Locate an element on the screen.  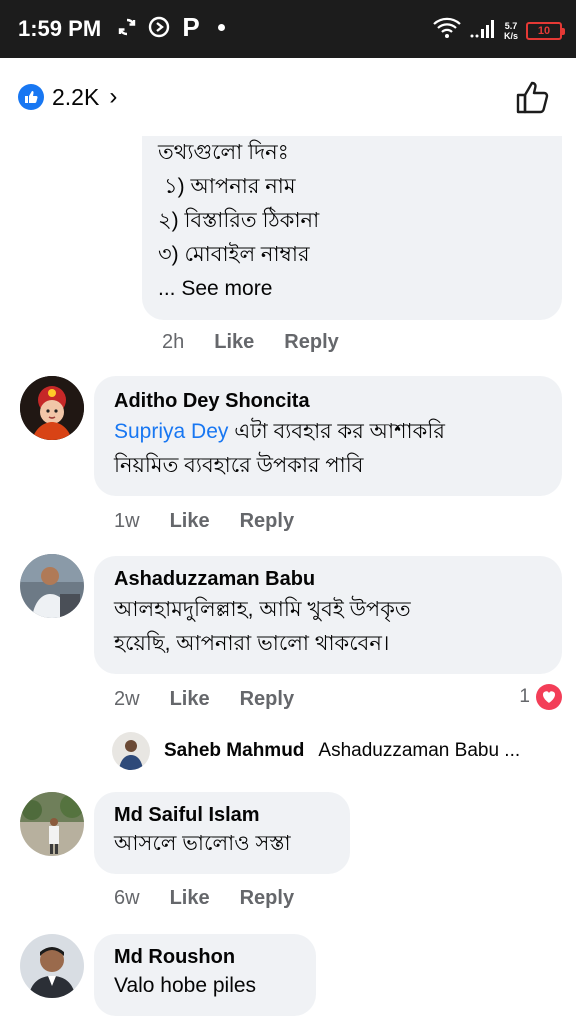
commenter-name: Ashaduzzaman Babu is located at coordinates (338, 579).